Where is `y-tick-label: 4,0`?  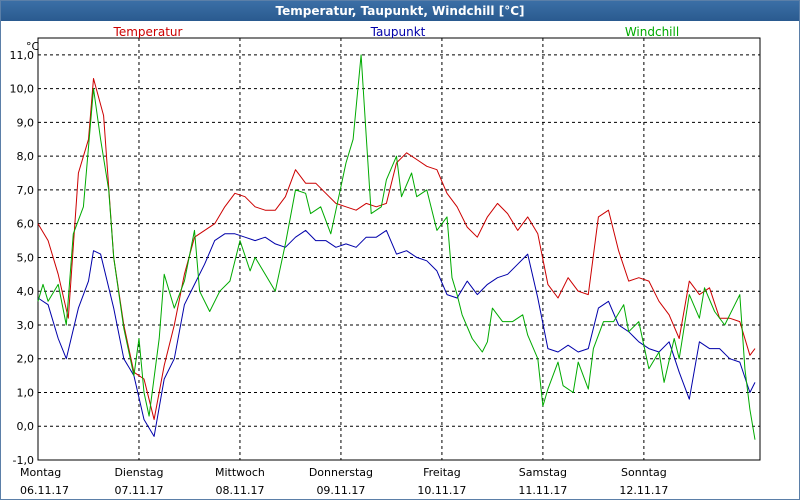 y-tick-label: 4,0 is located at coordinates (26, 291).